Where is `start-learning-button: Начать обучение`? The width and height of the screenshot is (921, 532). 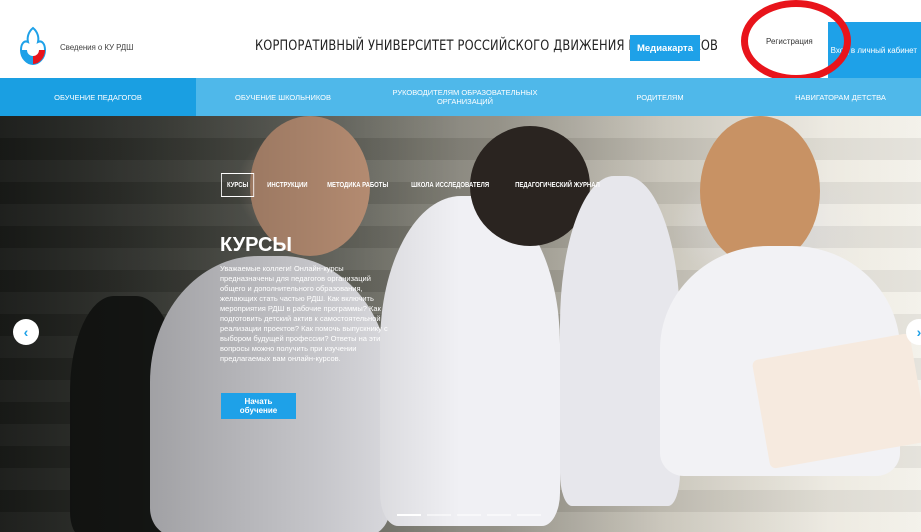
start-learning-button: Начать обучение is located at coordinates (258, 406).